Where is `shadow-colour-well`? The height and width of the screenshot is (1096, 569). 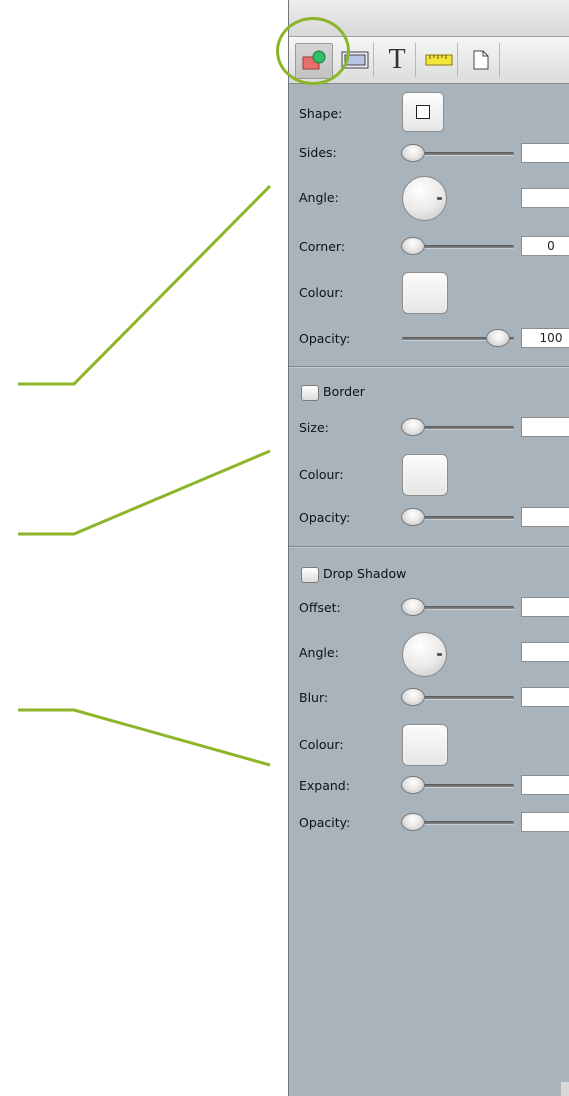 shadow-colour-well is located at coordinates (425, 745).